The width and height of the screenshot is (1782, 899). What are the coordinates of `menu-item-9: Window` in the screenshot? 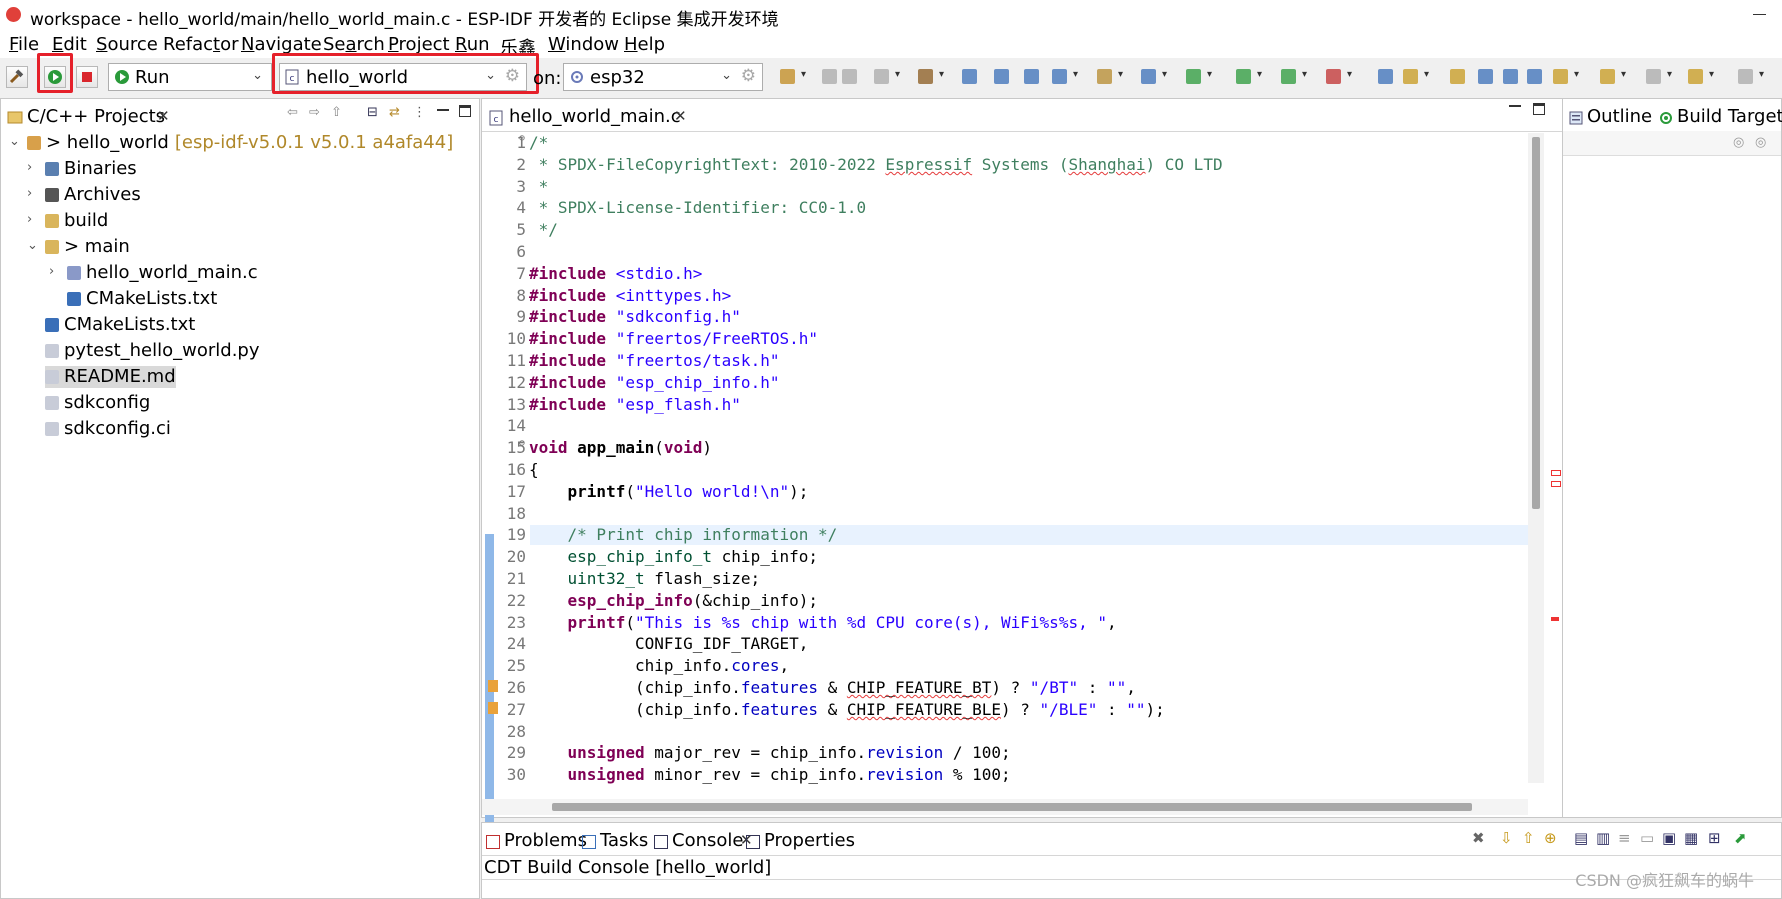 It's located at (583, 44).